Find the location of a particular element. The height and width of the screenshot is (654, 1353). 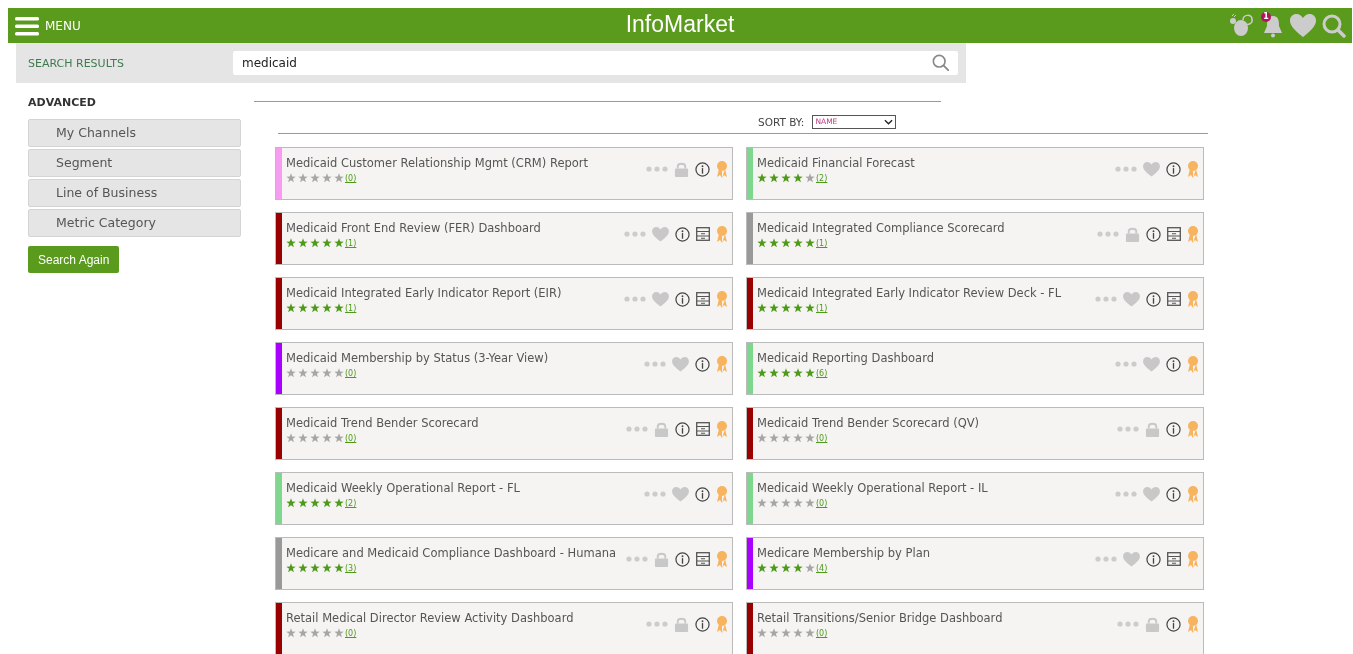

report-card: Medicaid Weekly Operational Report - IL (0) is located at coordinates (975, 498).